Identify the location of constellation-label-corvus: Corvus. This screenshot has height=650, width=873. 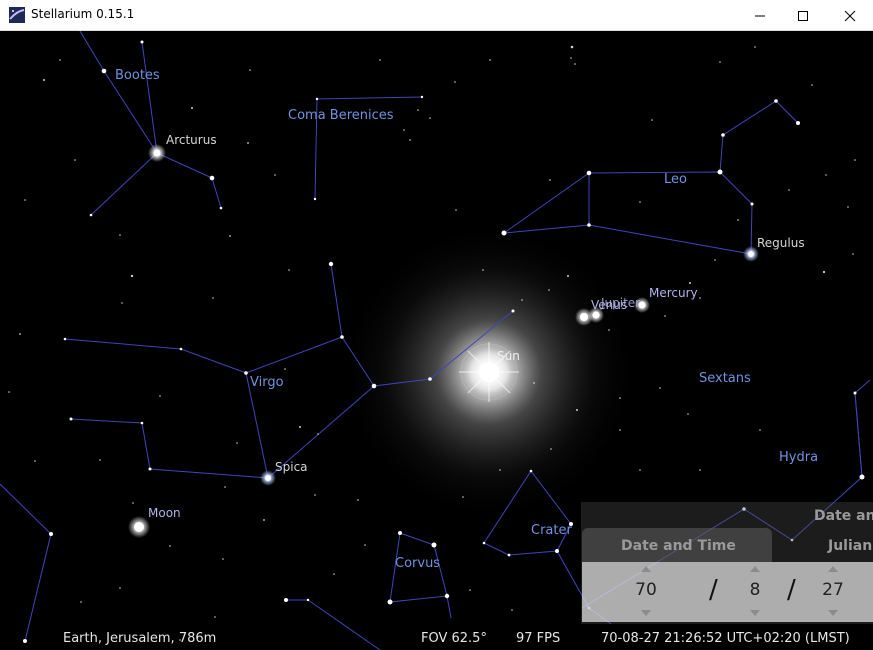
(418, 563).